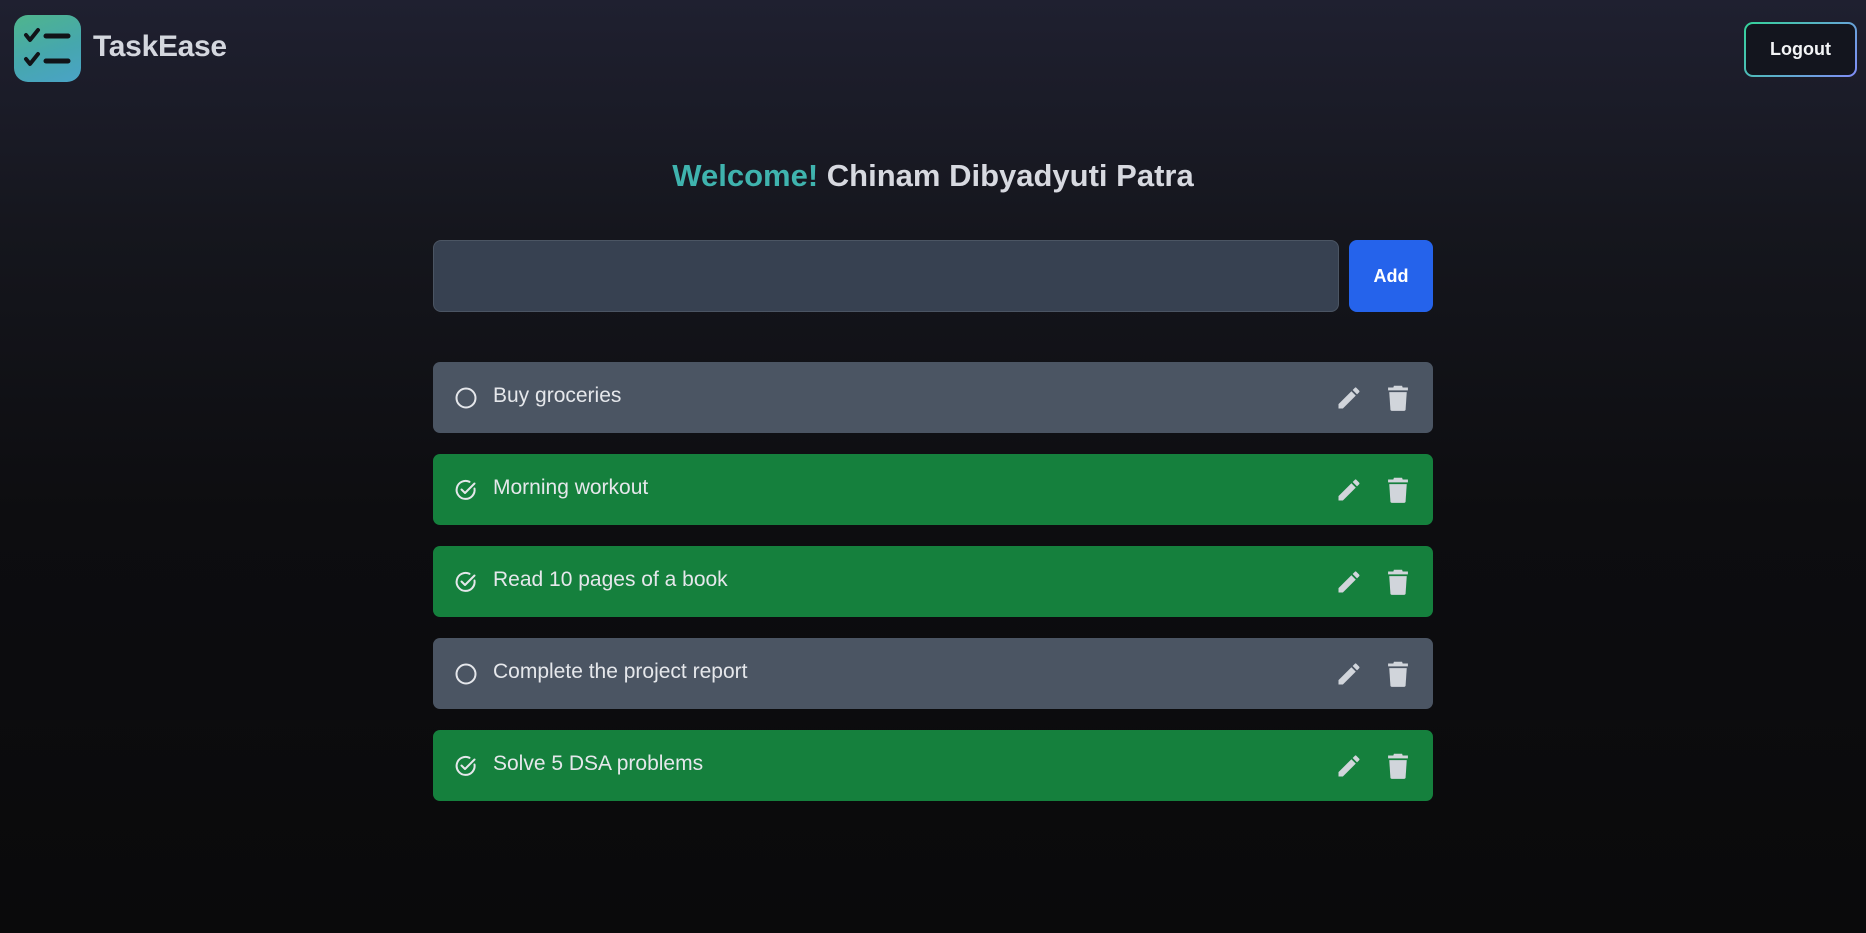 The height and width of the screenshot is (933, 1866). Describe the element at coordinates (886, 276) in the screenshot. I see `new-task-input` at that location.